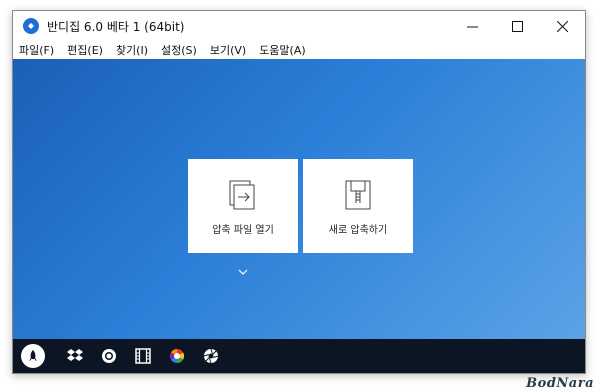 The width and height of the screenshot is (600, 391). I want to click on dropbox-icon, so click(75, 356).